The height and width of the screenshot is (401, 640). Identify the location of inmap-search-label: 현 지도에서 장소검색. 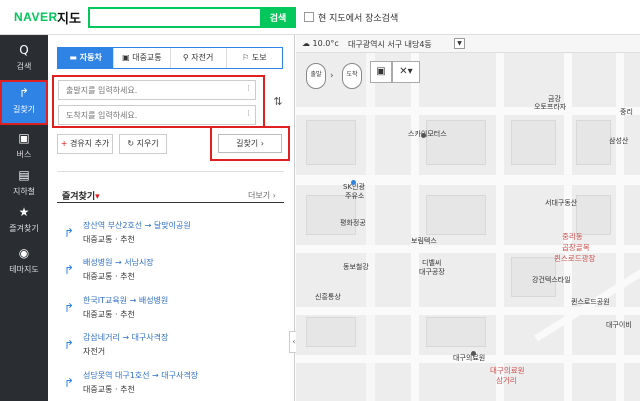
(358, 17).